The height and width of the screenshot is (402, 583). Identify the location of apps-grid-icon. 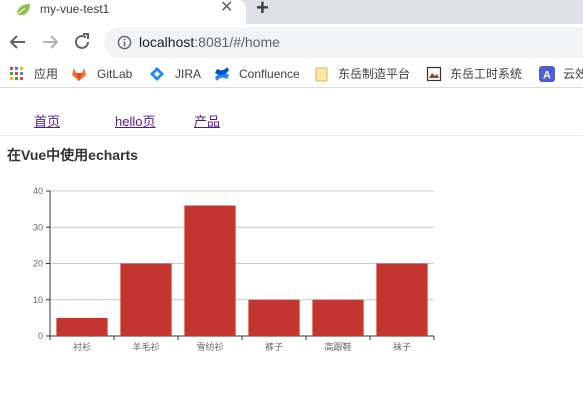
(17, 74).